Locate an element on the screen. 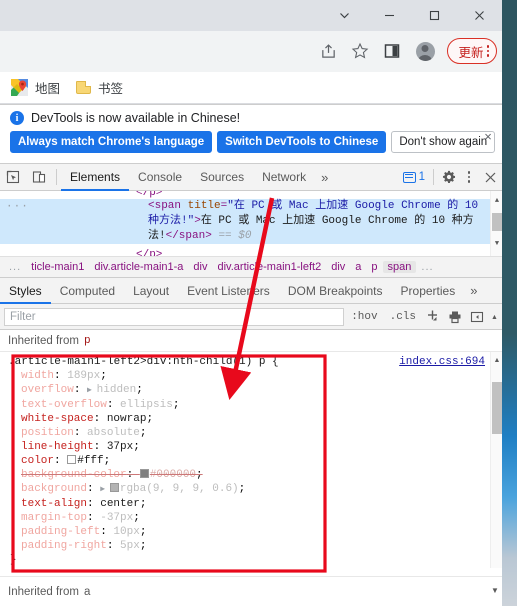  css-property-name: background-color is located at coordinates (74, 475).